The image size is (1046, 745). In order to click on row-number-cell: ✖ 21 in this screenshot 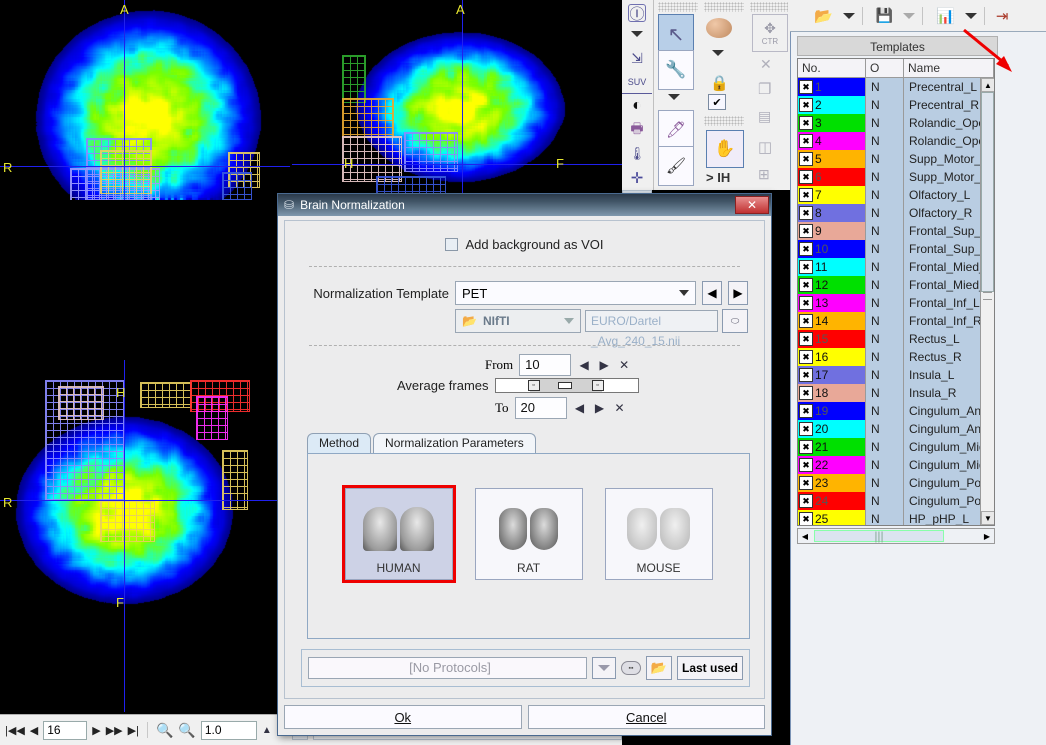, I will do `click(832, 447)`.